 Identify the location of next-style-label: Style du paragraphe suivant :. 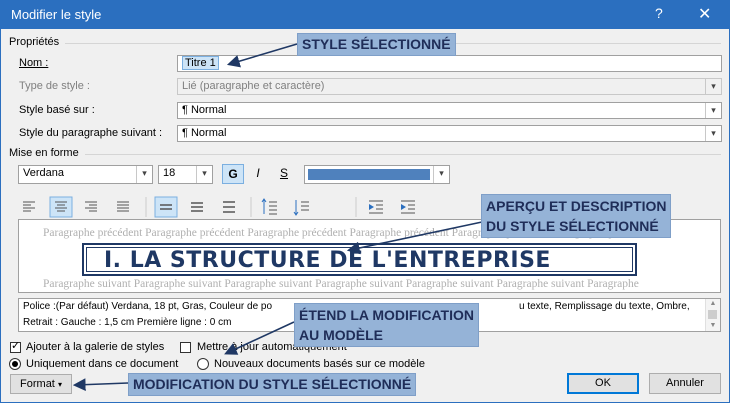
(91, 133).